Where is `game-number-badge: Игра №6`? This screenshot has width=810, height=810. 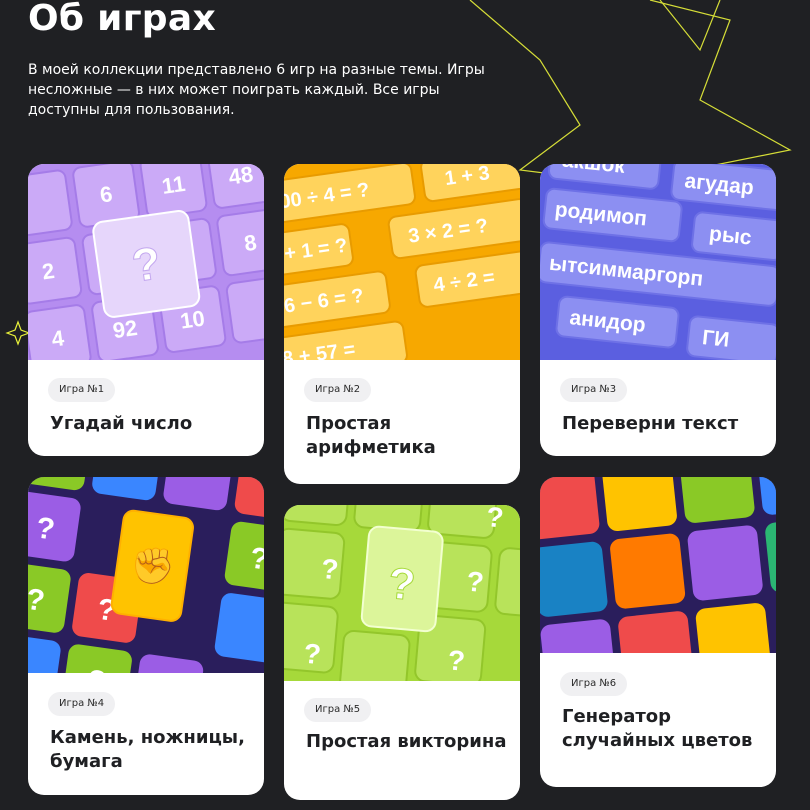
game-number-badge: Игра №6 is located at coordinates (594, 684).